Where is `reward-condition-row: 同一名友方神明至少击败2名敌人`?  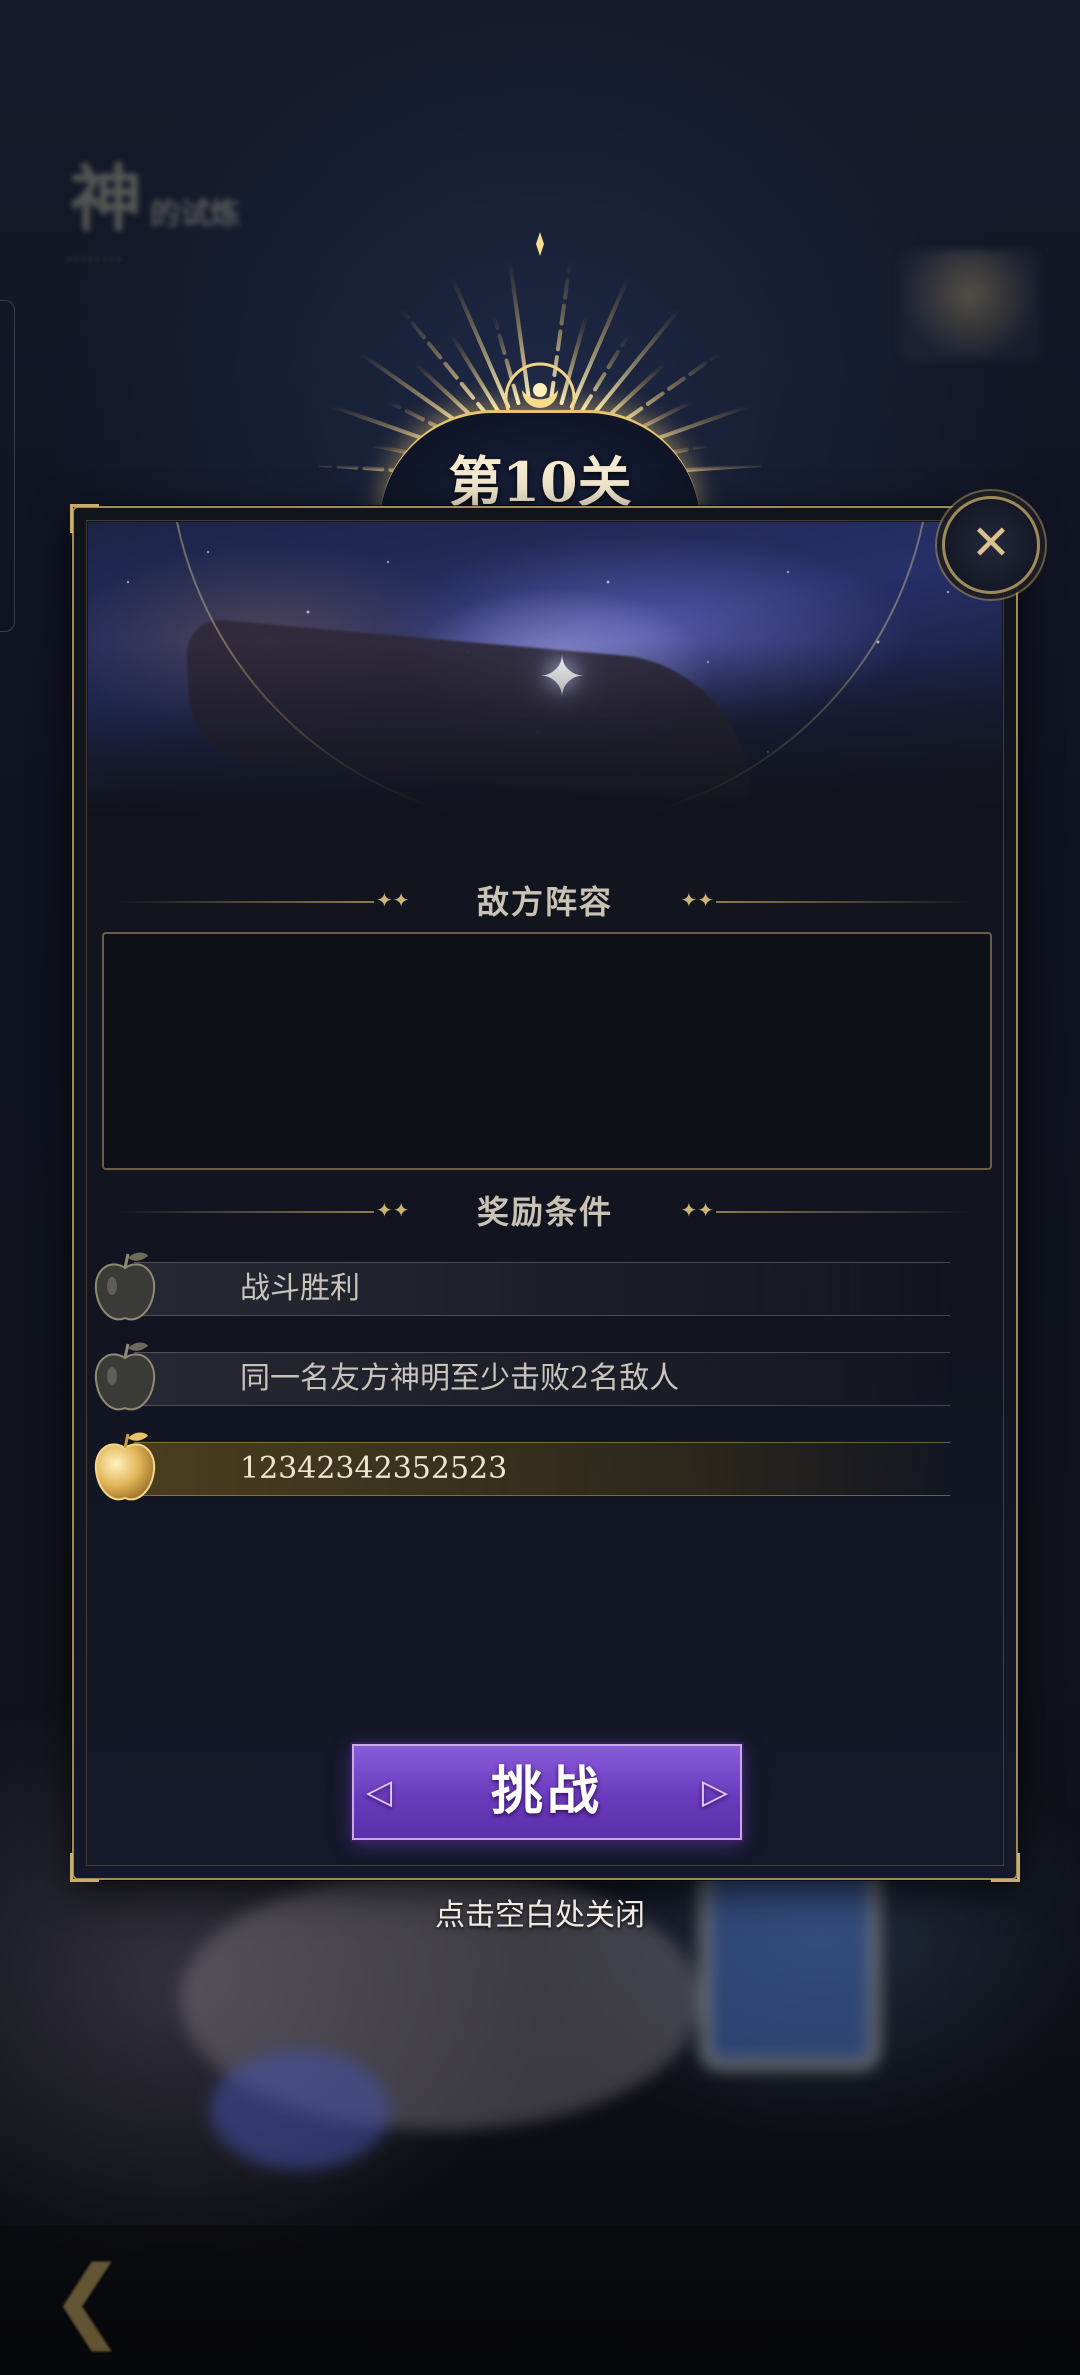 reward-condition-row: 同一名友方神明至少击败2名敌人 is located at coordinates (520, 1376).